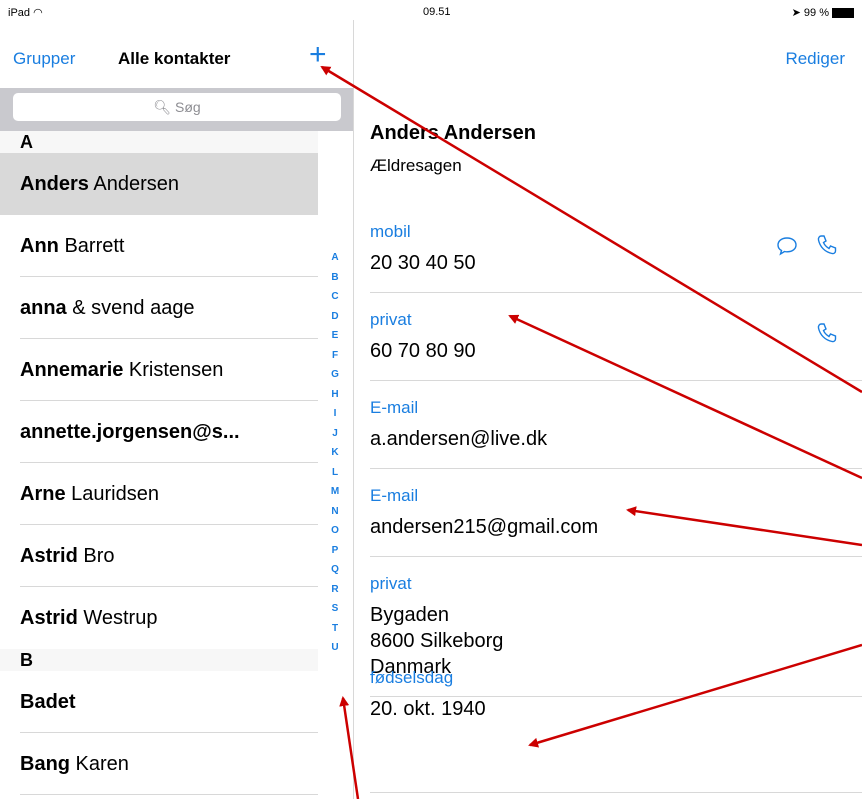 This screenshot has height=799, width=862. Describe the element at coordinates (318, 55) in the screenshot. I see `add-contact-button: +` at that location.